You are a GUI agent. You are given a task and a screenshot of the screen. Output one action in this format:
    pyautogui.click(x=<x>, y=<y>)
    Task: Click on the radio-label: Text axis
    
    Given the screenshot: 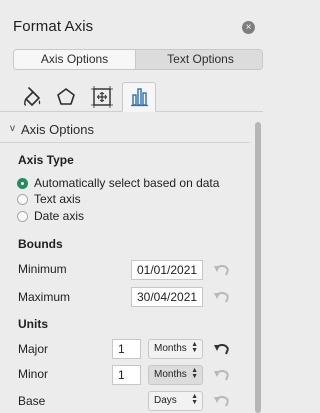 What is the action you would take?
    pyautogui.click(x=57, y=199)
    